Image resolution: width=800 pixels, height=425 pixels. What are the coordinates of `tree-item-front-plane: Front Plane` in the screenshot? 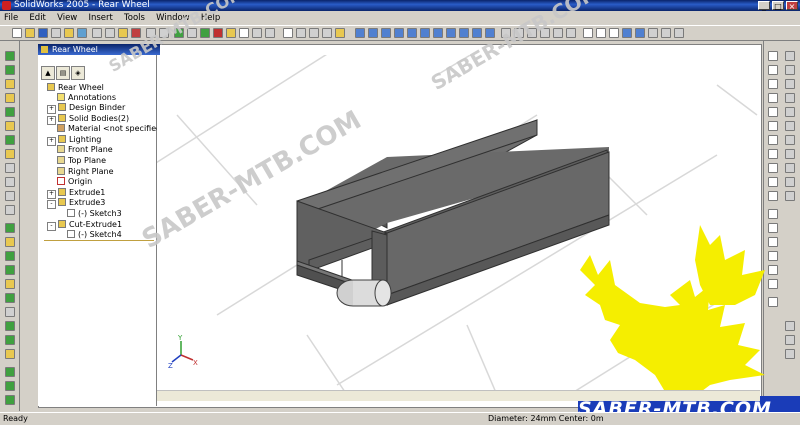 It's located at (85, 150).